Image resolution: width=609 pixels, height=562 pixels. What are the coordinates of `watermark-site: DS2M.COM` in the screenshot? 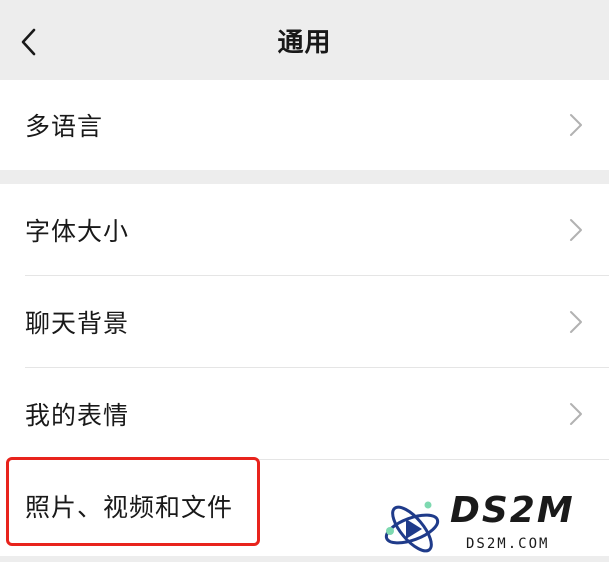 It's located at (508, 544).